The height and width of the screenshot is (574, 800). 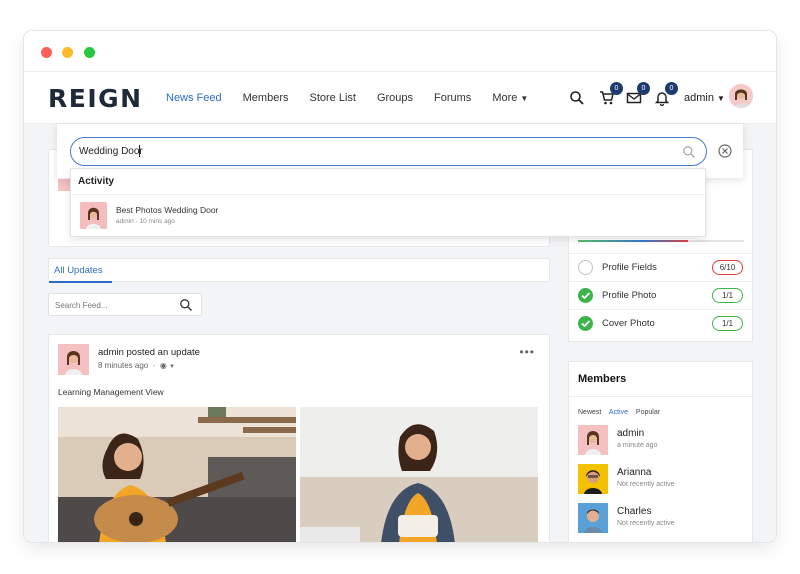 I want to click on filter-popular: Popular, so click(x=648, y=412).